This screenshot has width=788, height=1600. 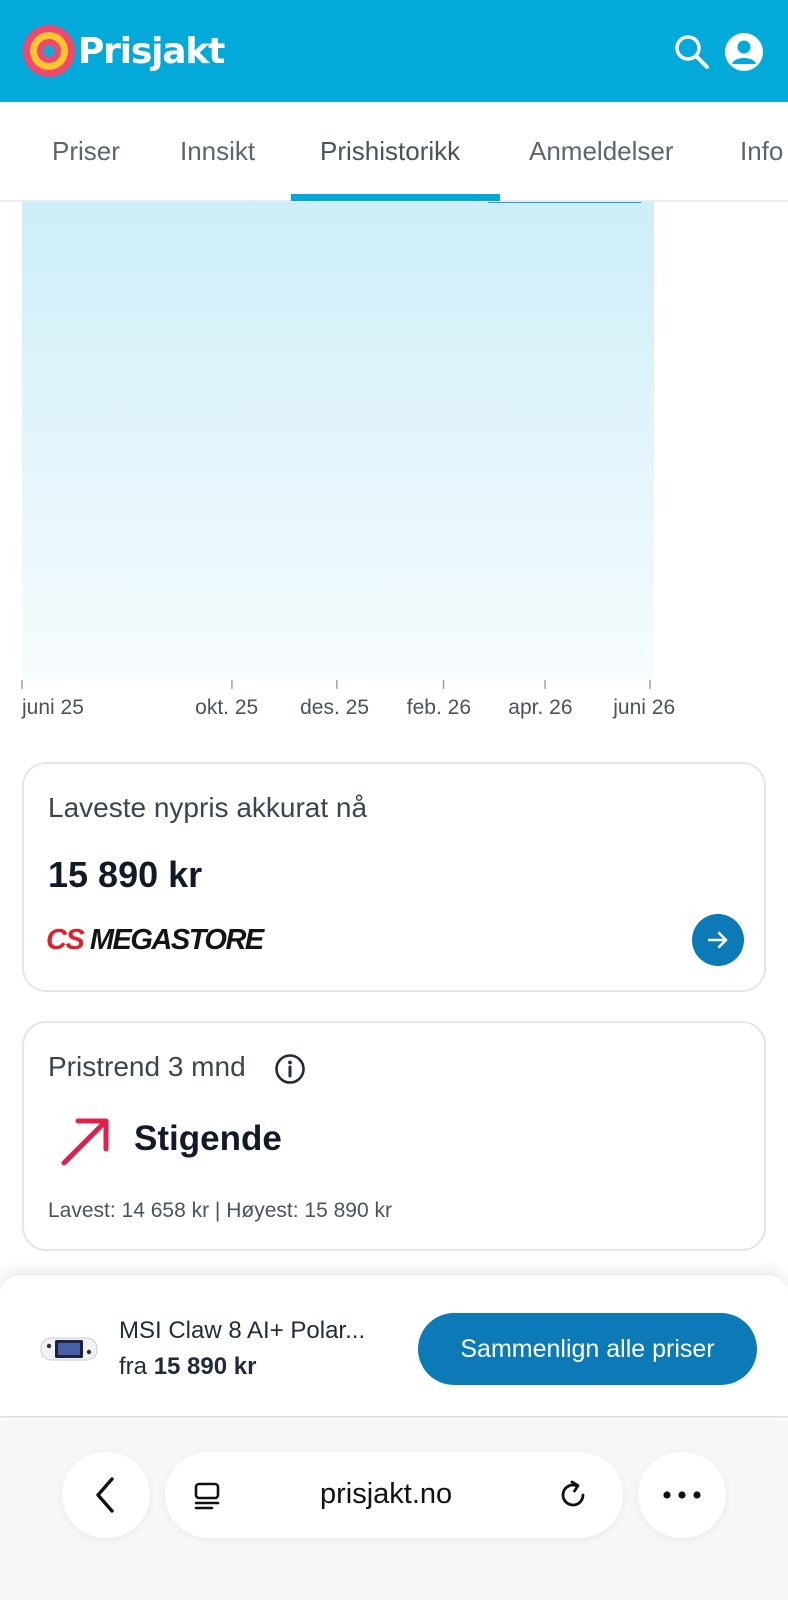 I want to click on product-price: fra 15 890 kr, so click(x=188, y=1366).